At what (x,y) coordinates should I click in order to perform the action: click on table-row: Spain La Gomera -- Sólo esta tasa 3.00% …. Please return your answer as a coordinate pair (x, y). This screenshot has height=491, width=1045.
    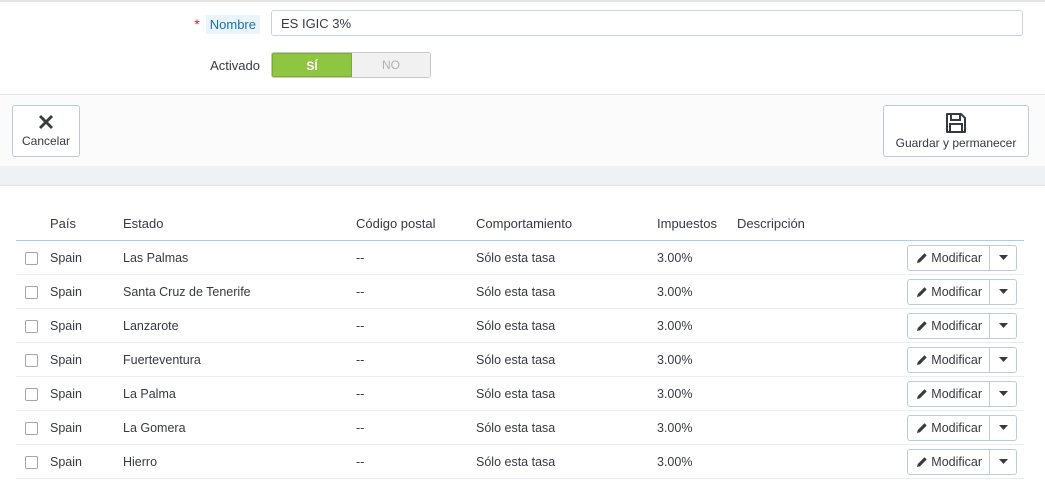
    Looking at the image, I should click on (520, 427).